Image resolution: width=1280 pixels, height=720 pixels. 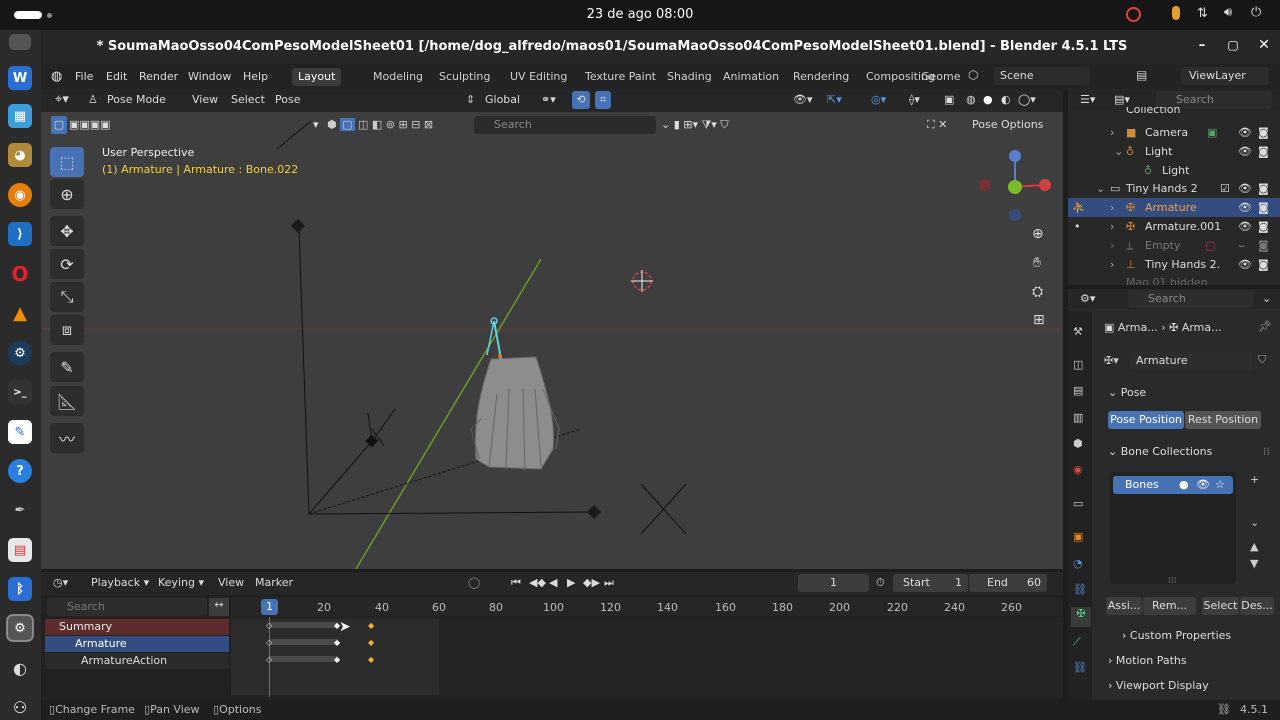 What do you see at coordinates (1037, 292) in the screenshot?
I see `camera-view-icon: ⛭` at bounding box center [1037, 292].